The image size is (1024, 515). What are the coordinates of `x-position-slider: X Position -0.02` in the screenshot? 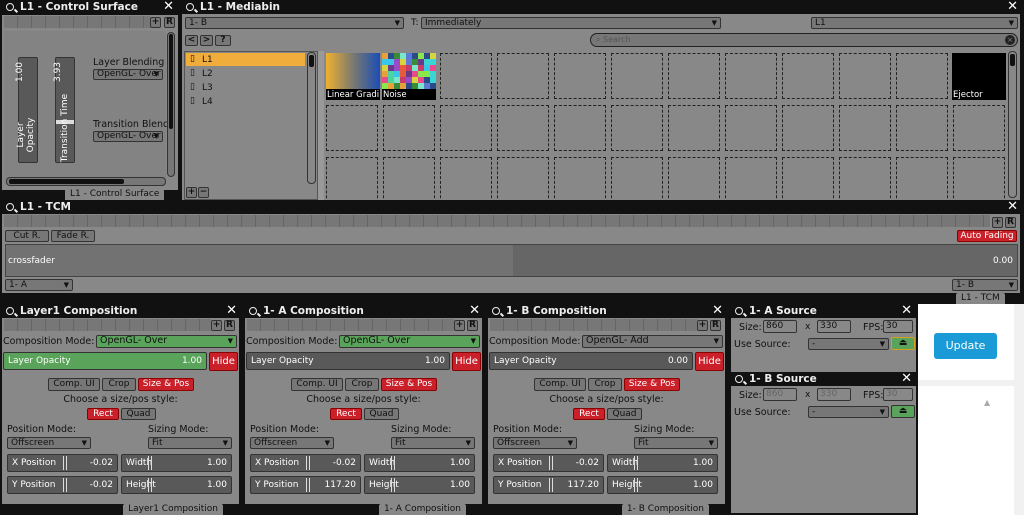 It's located at (305, 463).